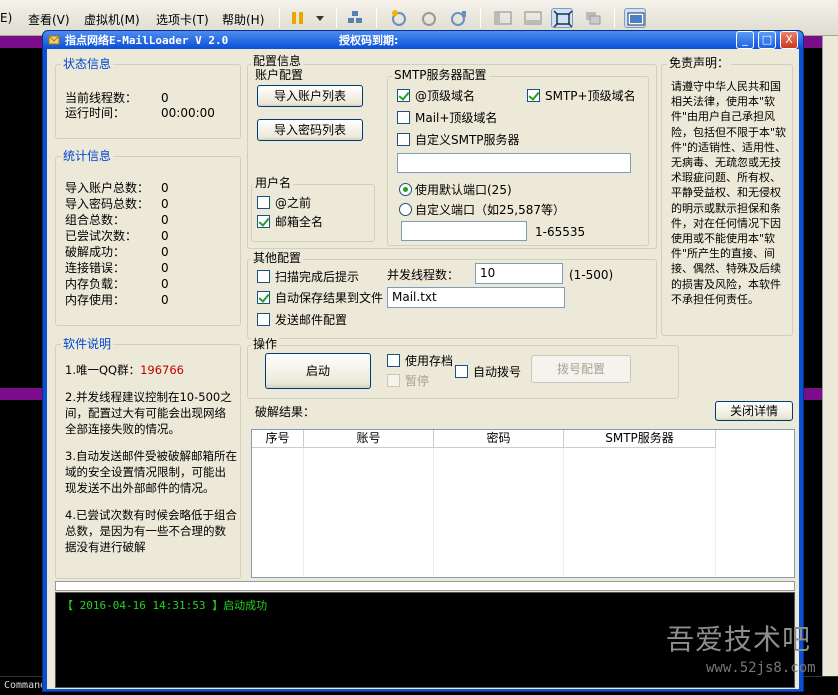 This screenshot has width=838, height=695. What do you see at coordinates (329, 298) in the screenshot?
I see `autosave-label: 自动保存结果到文件` at bounding box center [329, 298].